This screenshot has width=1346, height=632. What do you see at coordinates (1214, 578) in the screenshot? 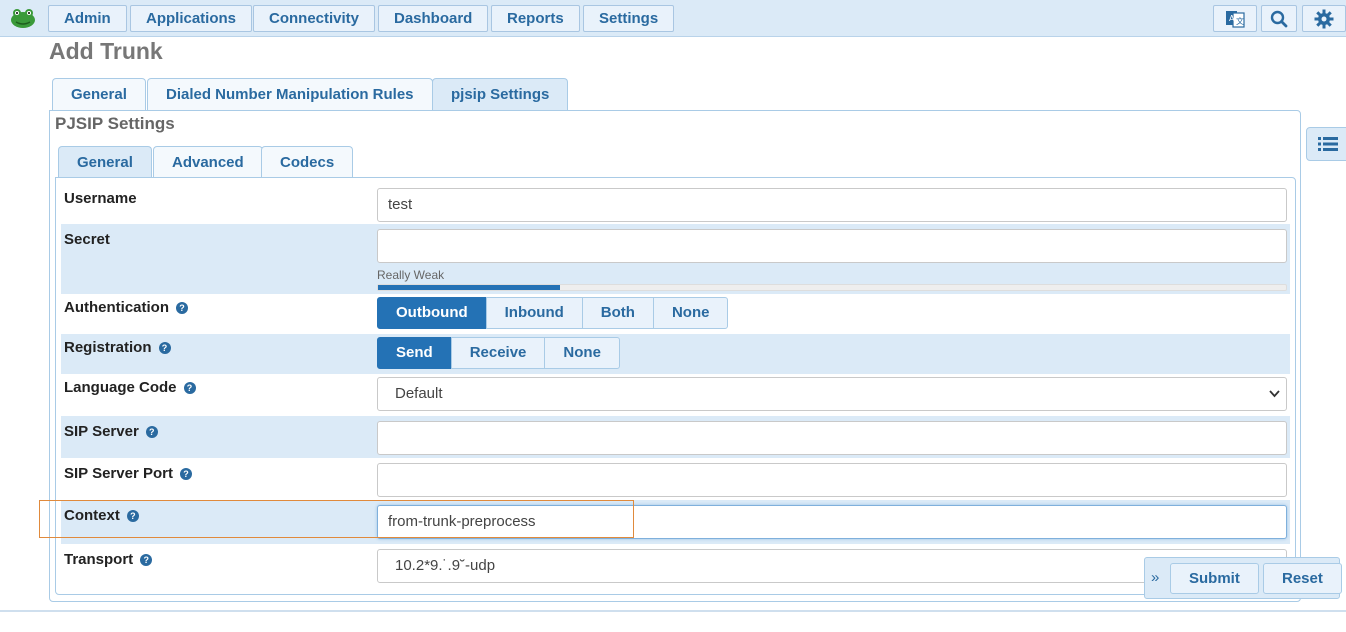
I see `submit-button: Submit` at bounding box center [1214, 578].